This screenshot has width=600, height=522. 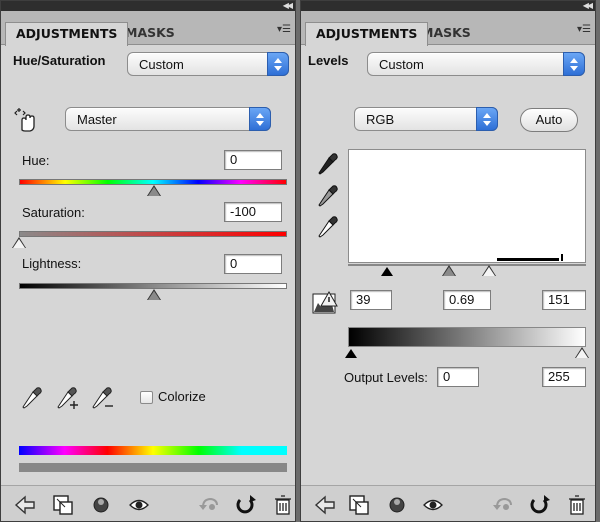 What do you see at coordinates (19, 243) in the screenshot?
I see `saturation-slider-thumb-fill` at bounding box center [19, 243].